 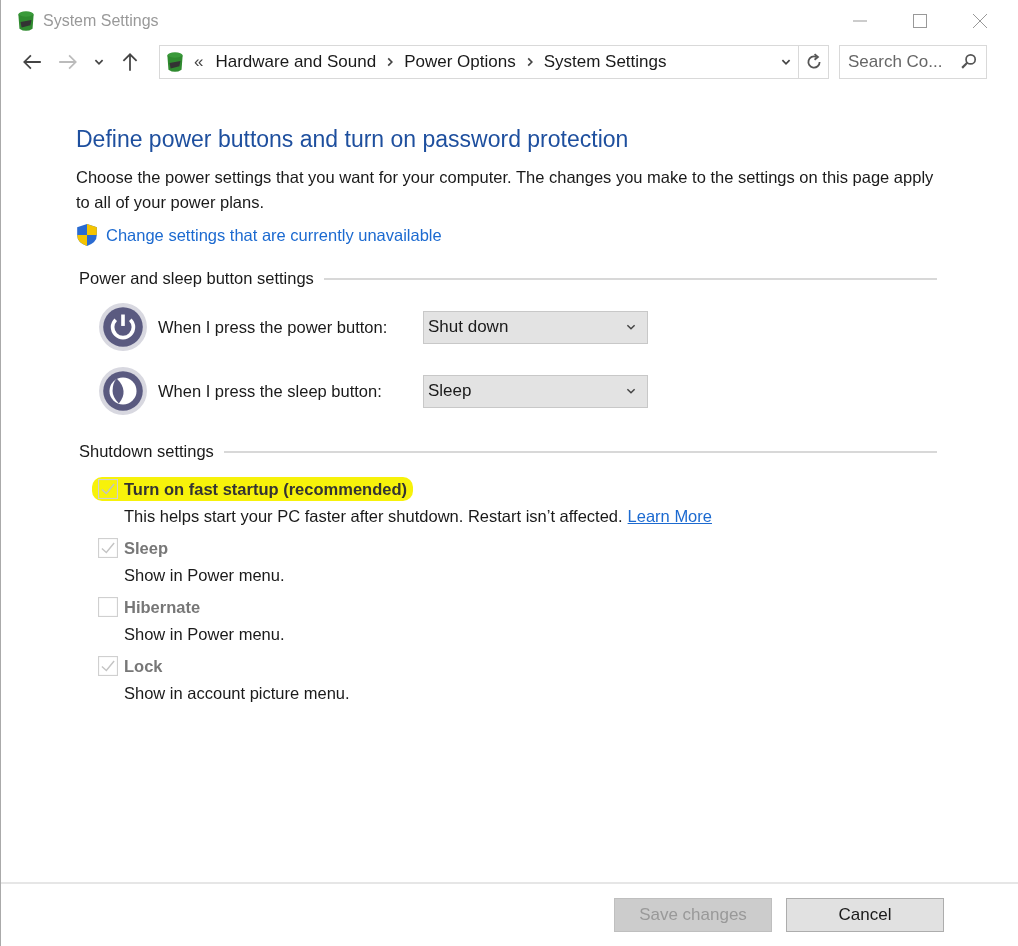 I want to click on page-heading: Define power buttons and turn on password protection, so click(x=353, y=139).